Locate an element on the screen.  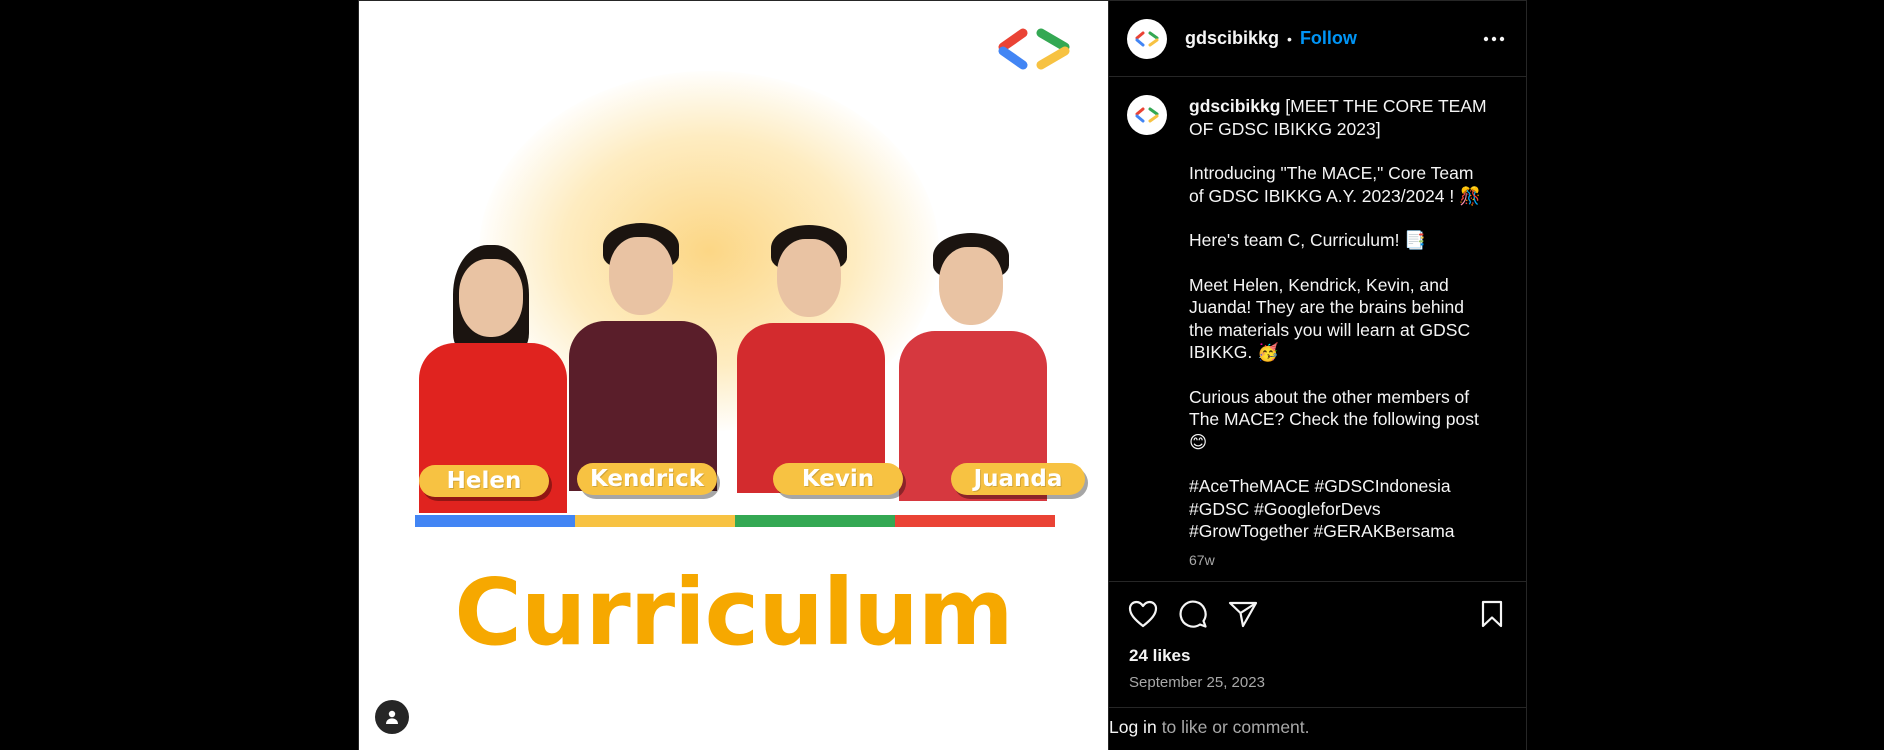
action-bar is located at coordinates (1317, 614).